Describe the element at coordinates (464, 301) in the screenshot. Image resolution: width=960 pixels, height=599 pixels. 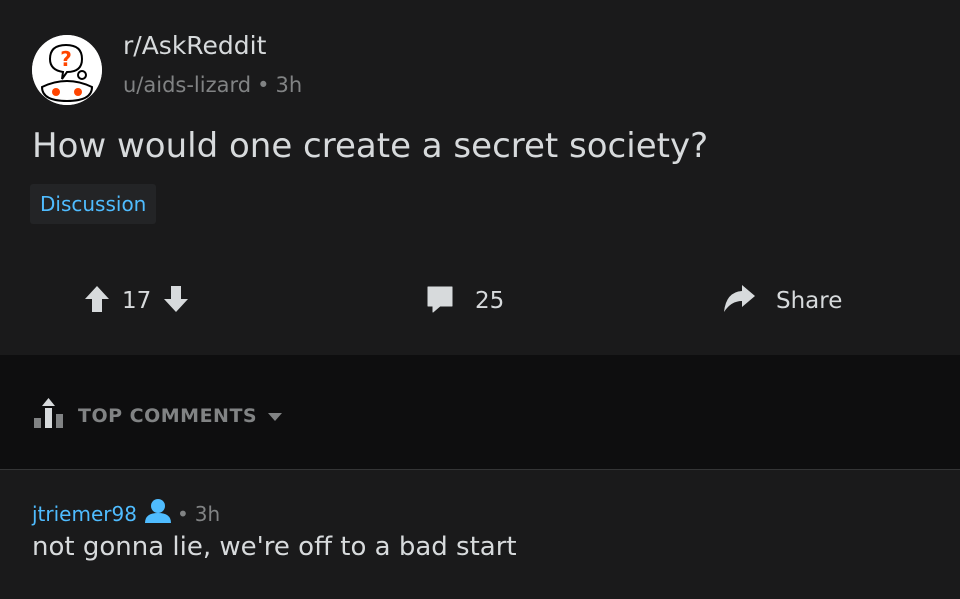
I see `comments-button: 25` at that location.